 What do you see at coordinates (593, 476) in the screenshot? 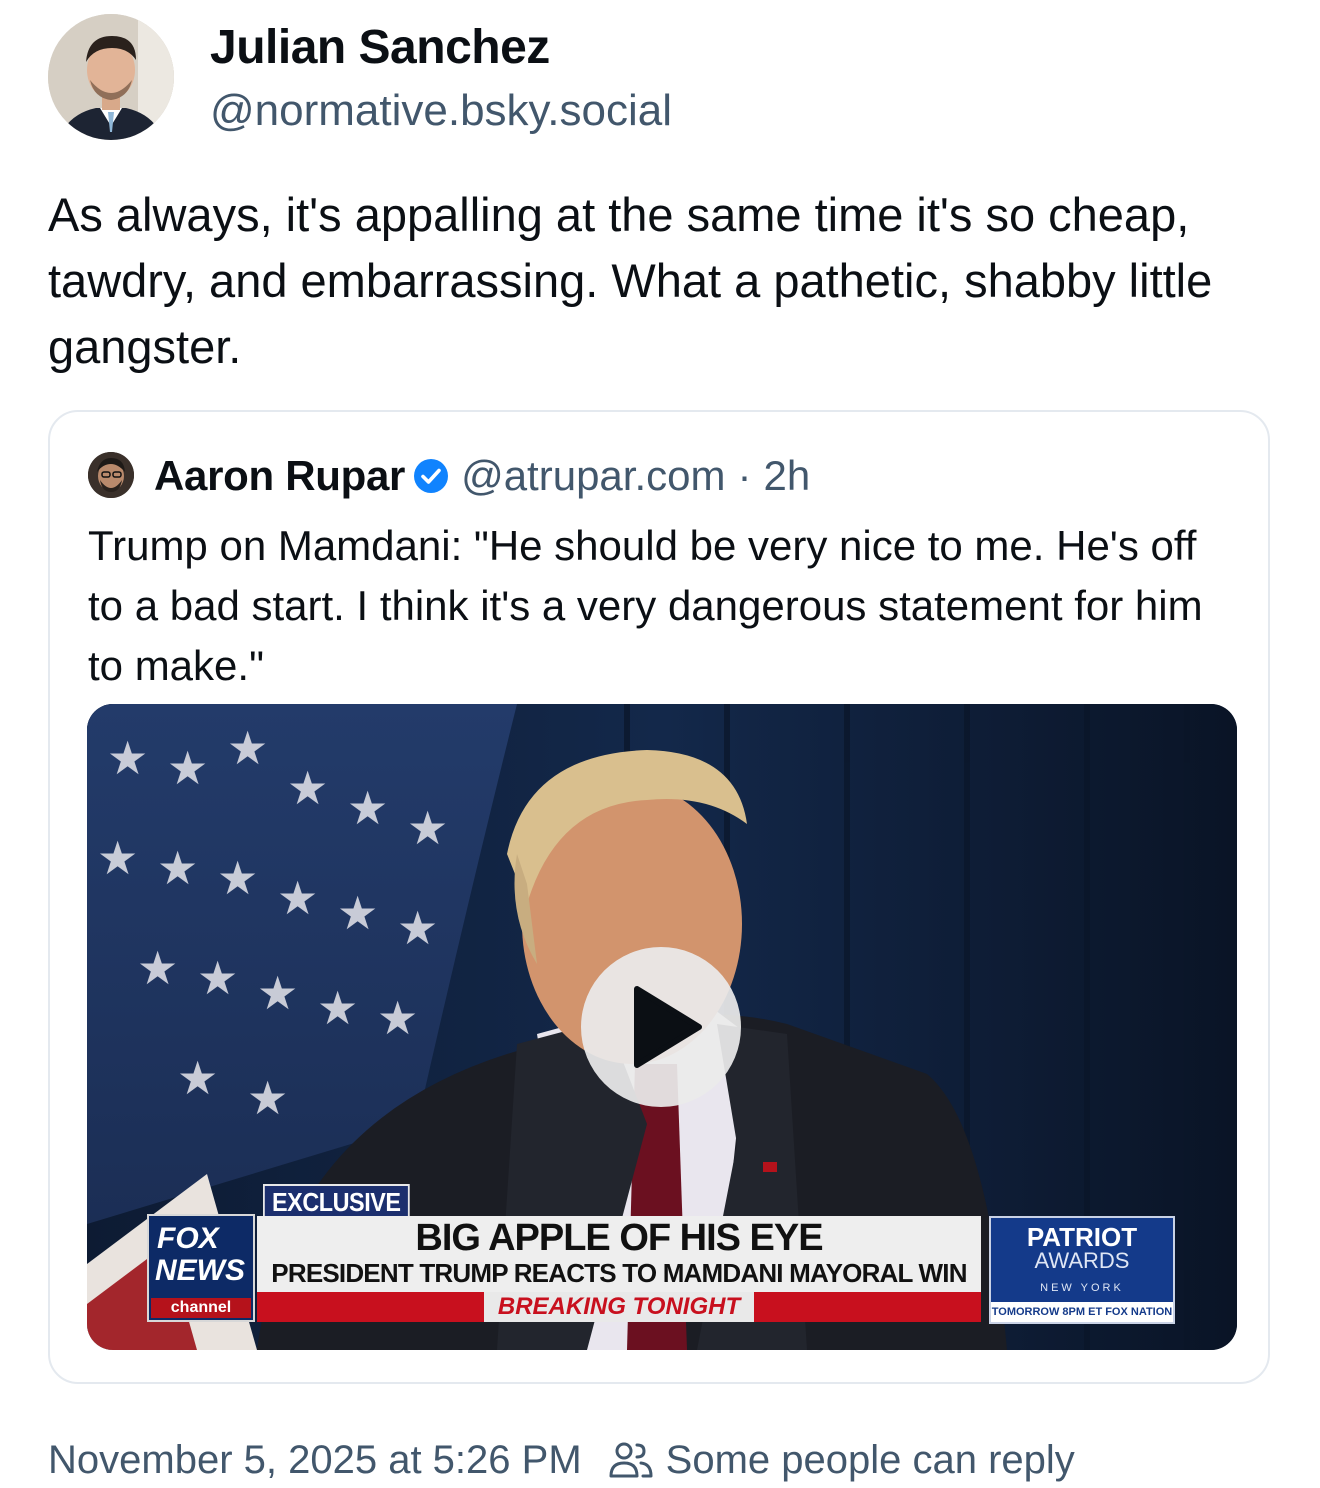
I see `quoted-author-handle: @atrupar.com` at bounding box center [593, 476].